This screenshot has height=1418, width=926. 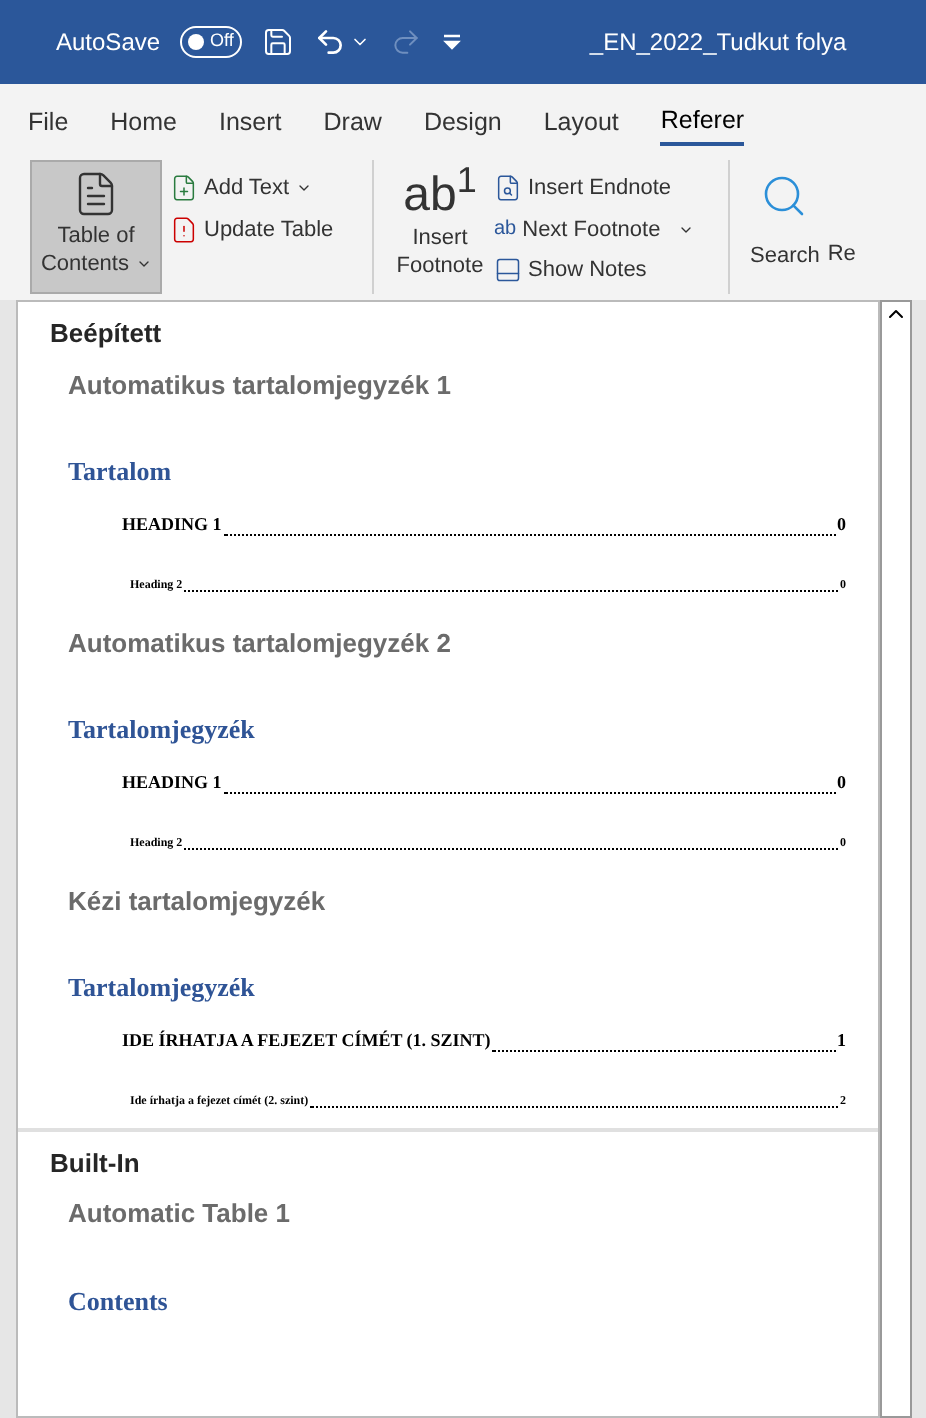 What do you see at coordinates (448, 902) in the screenshot?
I see `gallery-item-label: Kézi tartalomjegyzék` at bounding box center [448, 902].